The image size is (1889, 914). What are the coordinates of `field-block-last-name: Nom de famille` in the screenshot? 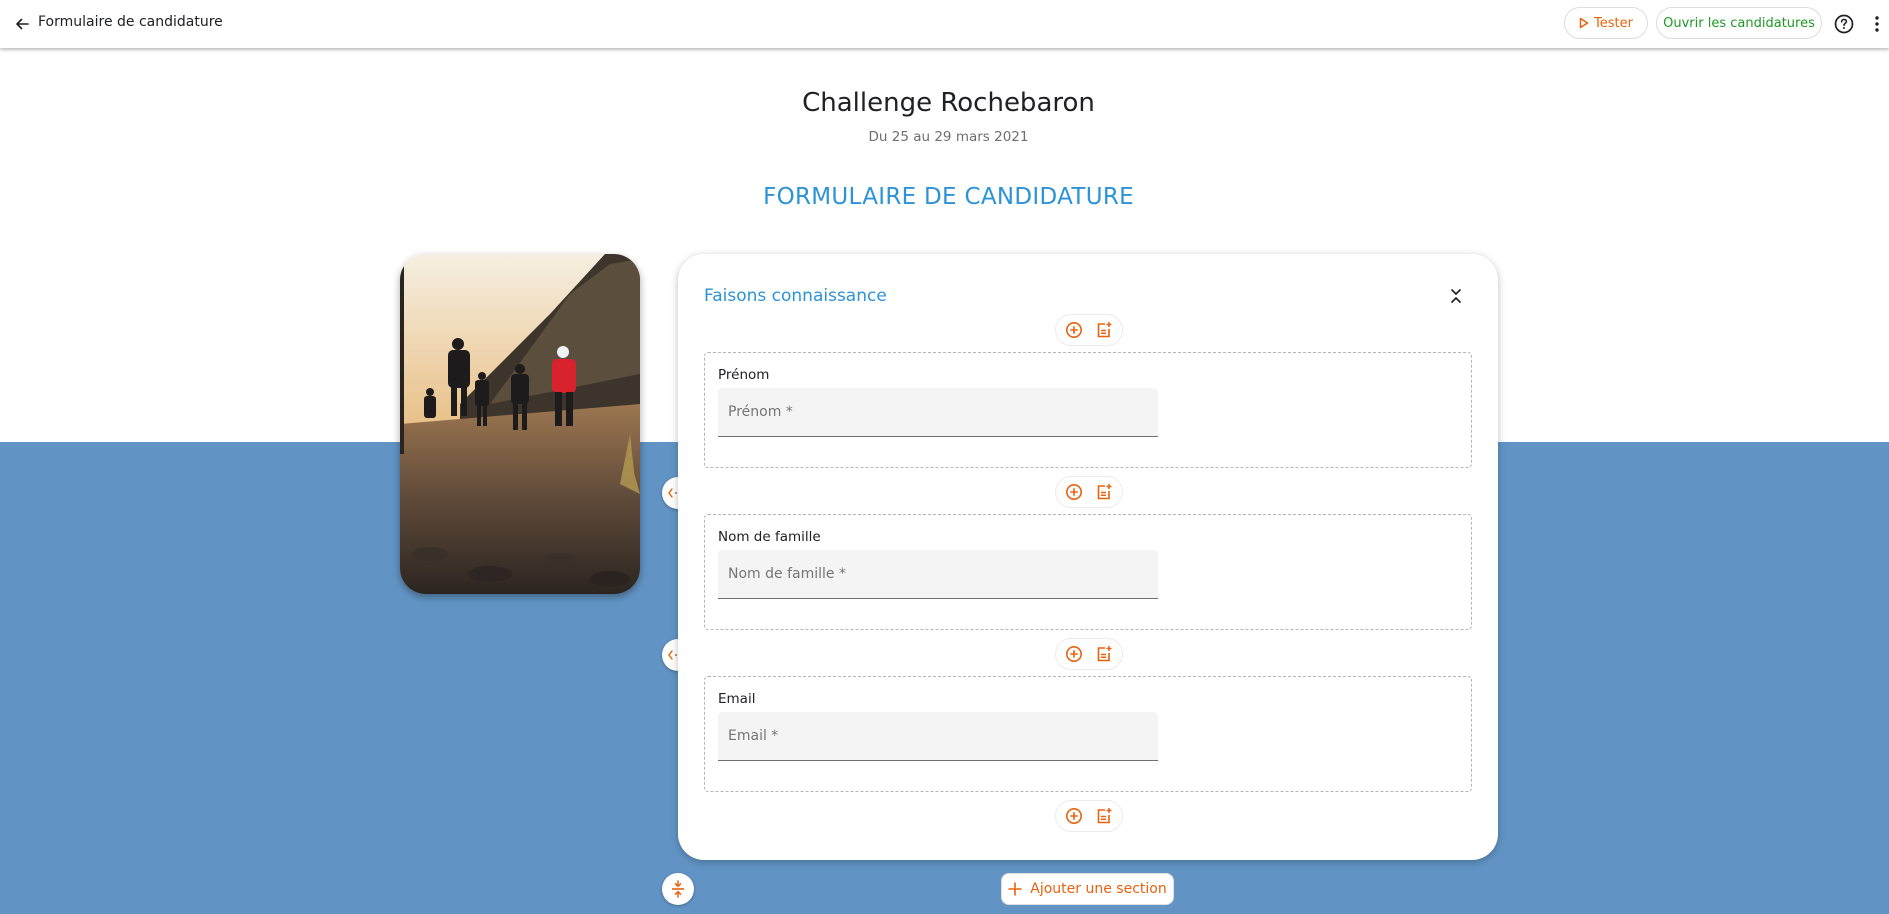 It's located at (1088, 572).